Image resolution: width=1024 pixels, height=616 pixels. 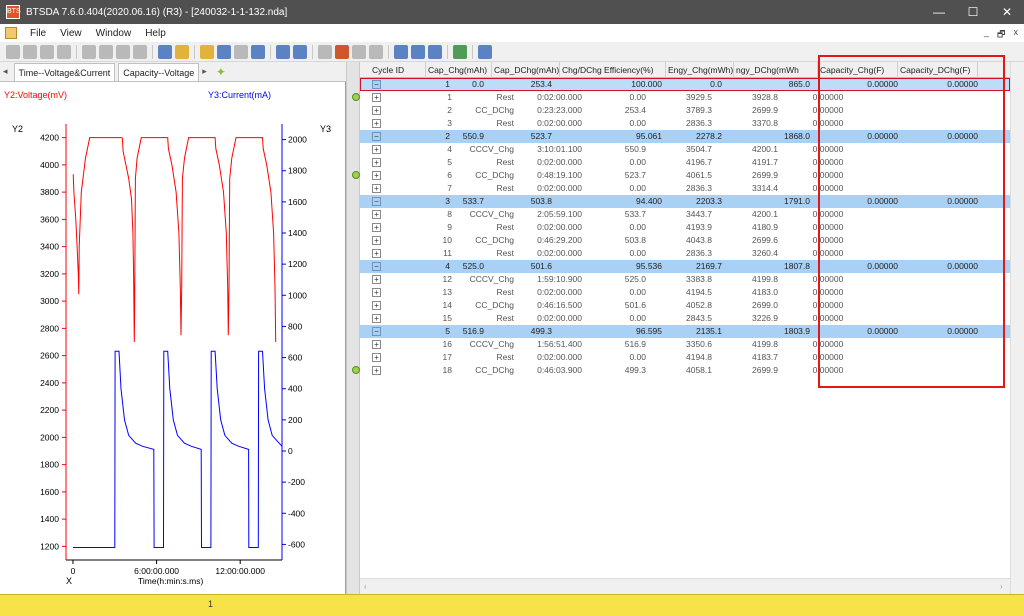 I want to click on table-cell: 2843.5, so click(x=699, y=318).